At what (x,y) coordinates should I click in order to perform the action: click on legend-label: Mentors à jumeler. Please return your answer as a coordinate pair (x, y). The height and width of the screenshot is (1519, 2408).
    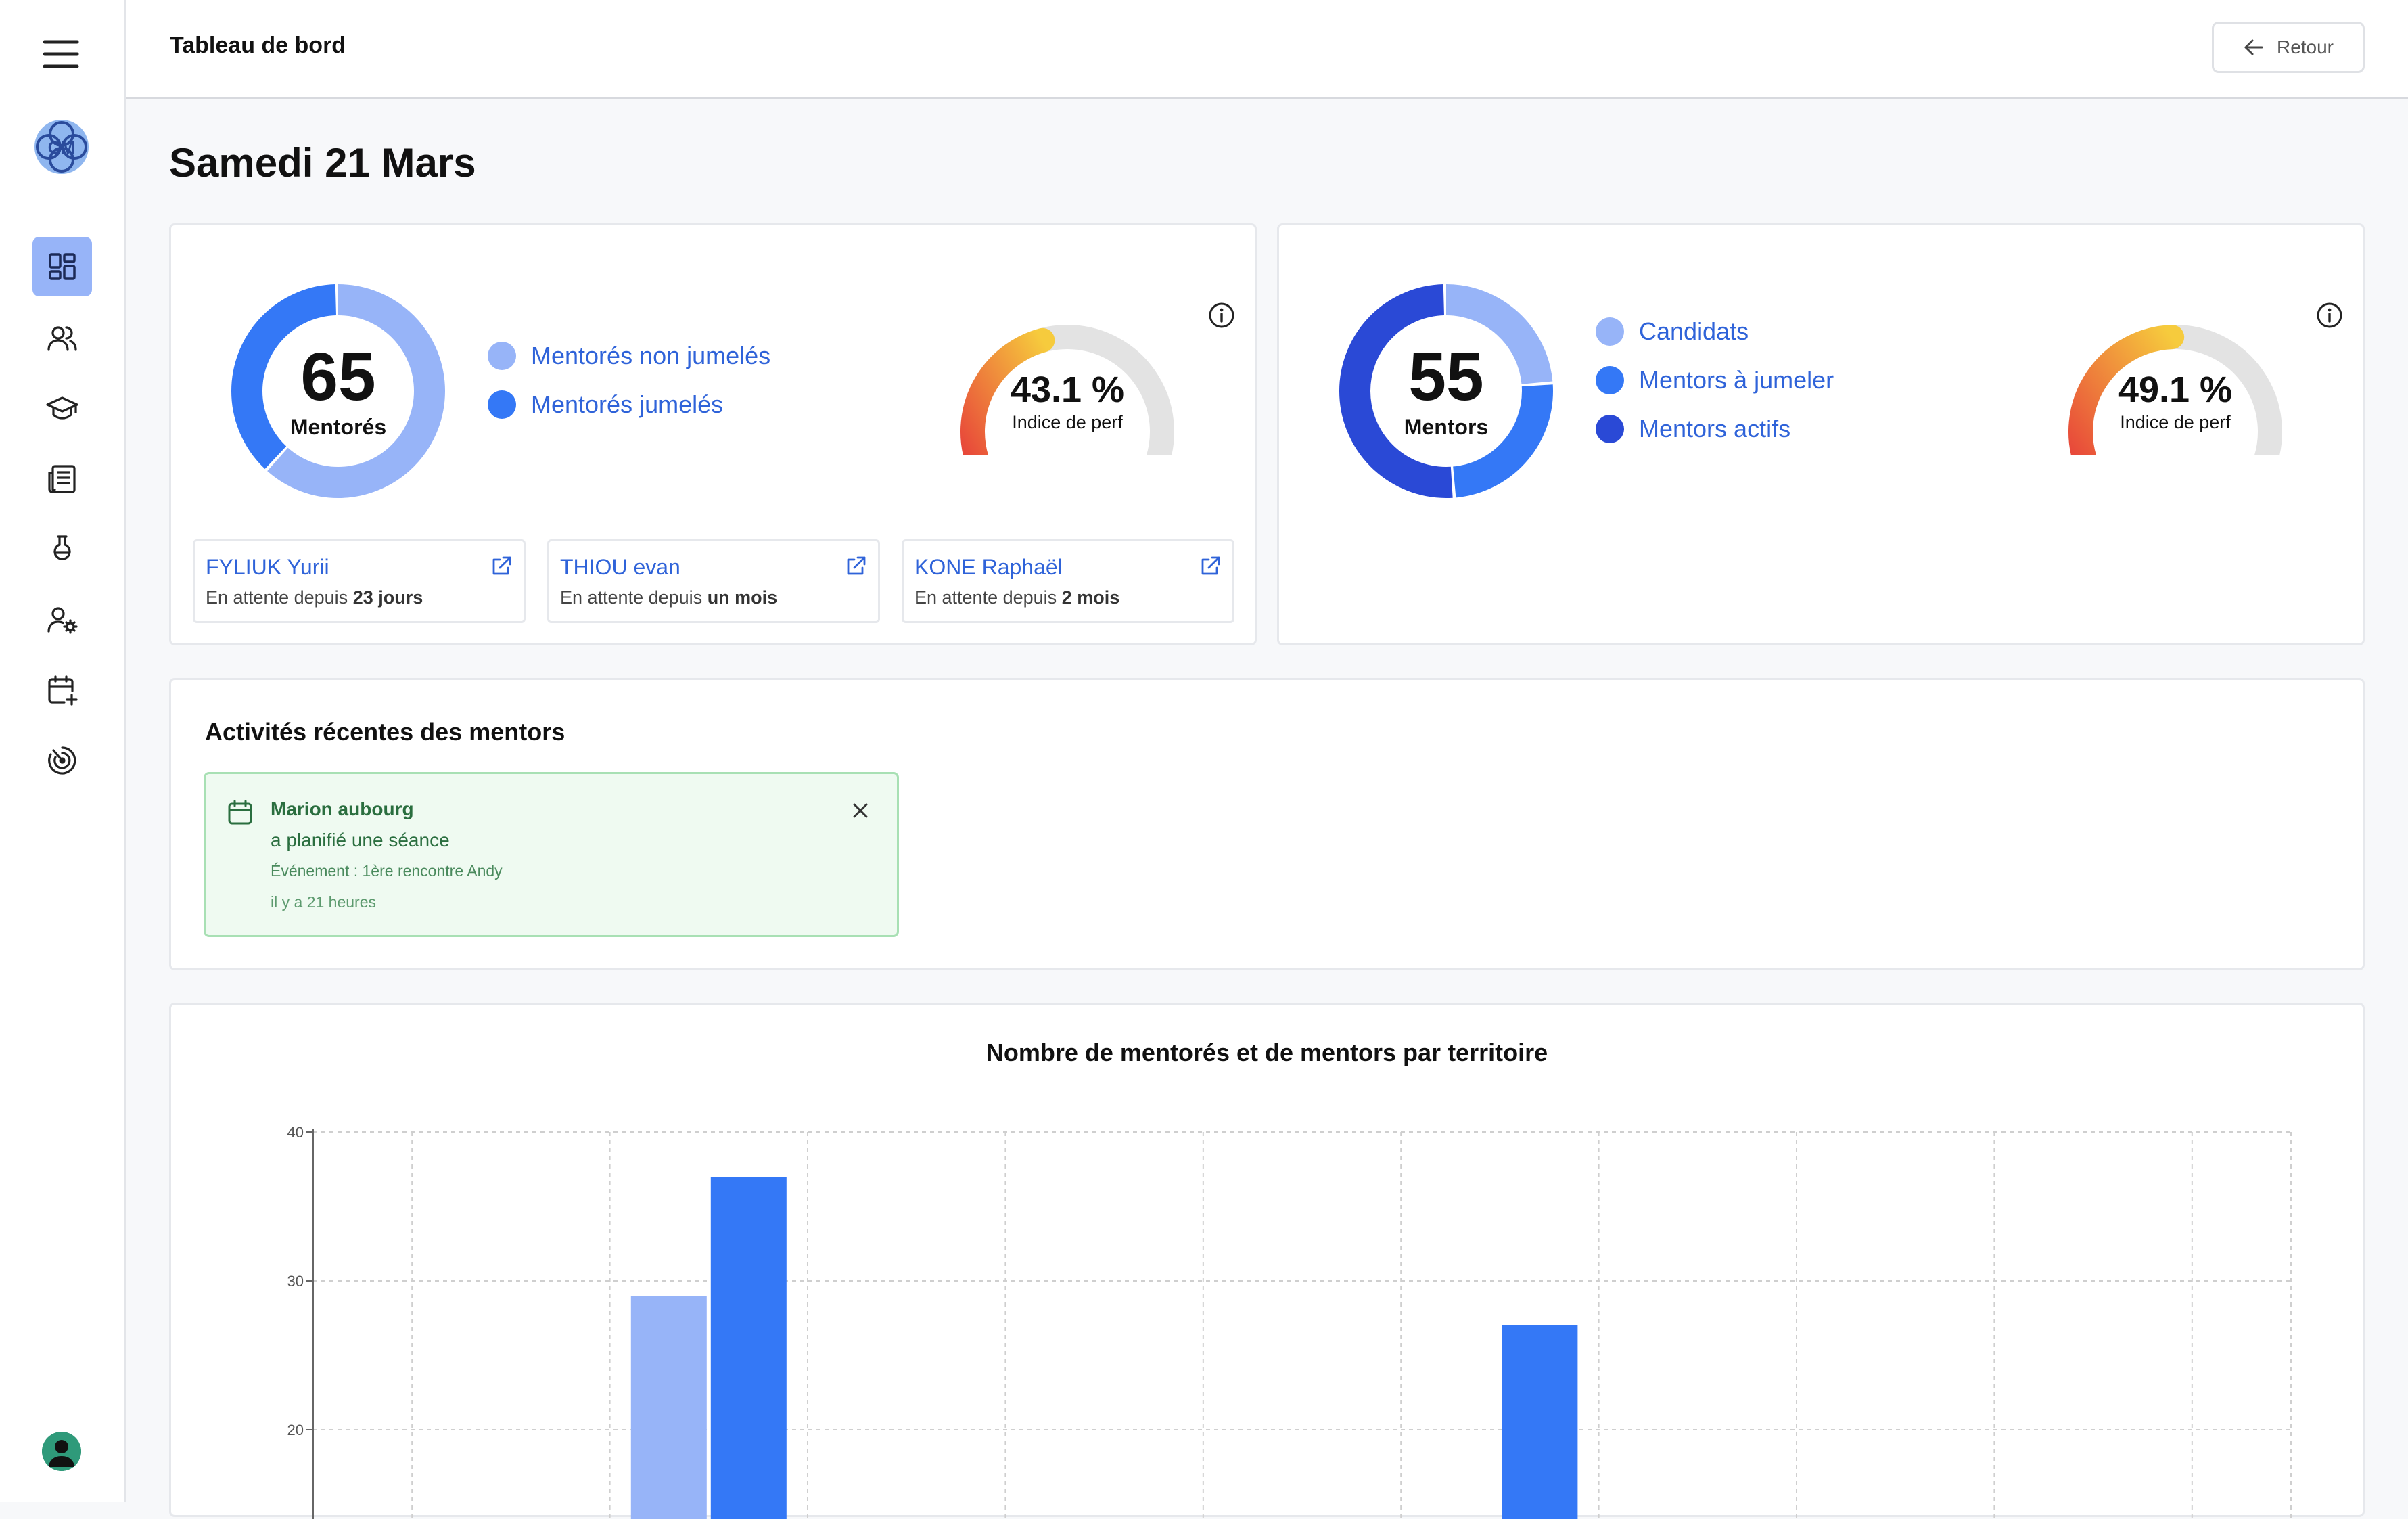
    Looking at the image, I should click on (1736, 380).